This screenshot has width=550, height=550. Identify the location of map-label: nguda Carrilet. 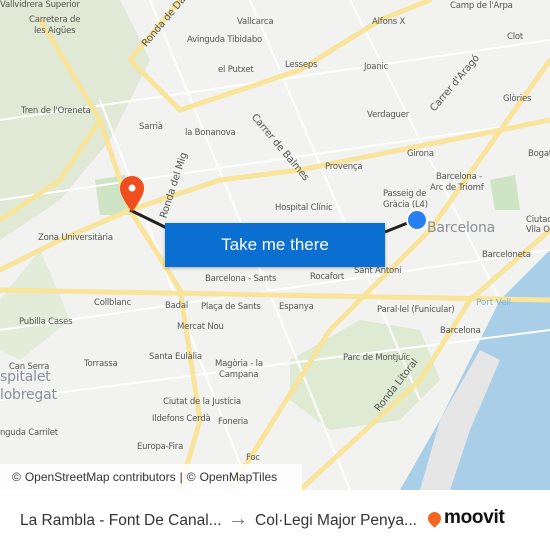
(29, 433).